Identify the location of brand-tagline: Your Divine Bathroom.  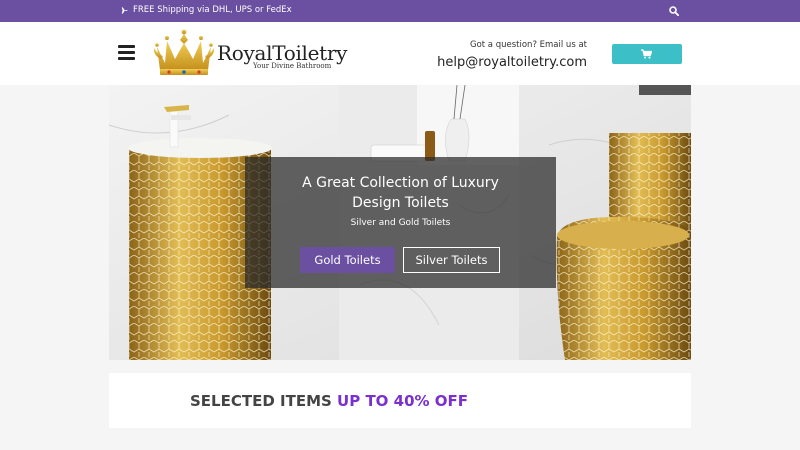
(292, 66).